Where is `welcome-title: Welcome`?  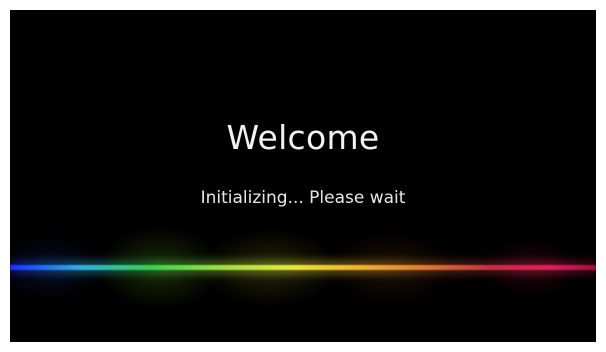 welcome-title: Welcome is located at coordinates (303, 137).